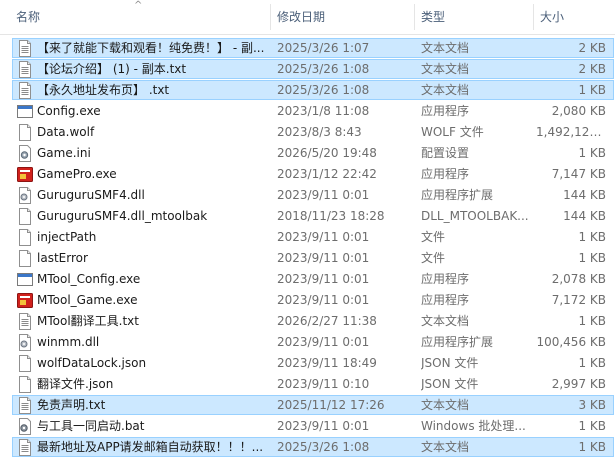 Image resolution: width=615 pixels, height=467 pixels. What do you see at coordinates (307, 405) in the screenshot?
I see `file-row: 免责声明.txt 2025/11/12 17:26 文本文档 3 KB` at bounding box center [307, 405].